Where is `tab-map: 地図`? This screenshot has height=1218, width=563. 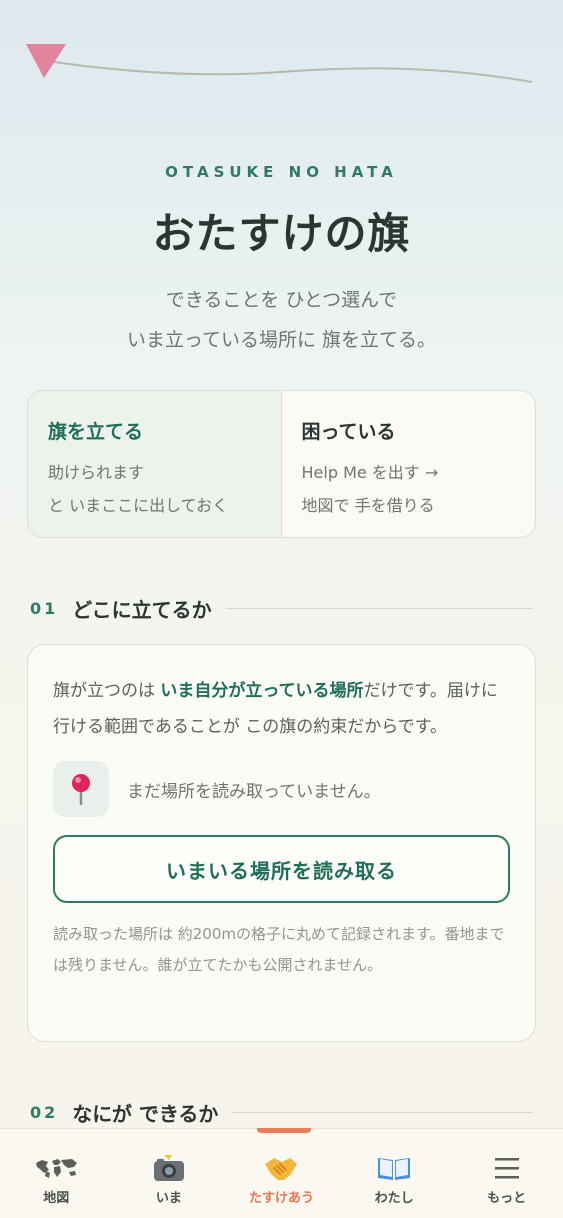
tab-map: 地図 is located at coordinates (56, 1173).